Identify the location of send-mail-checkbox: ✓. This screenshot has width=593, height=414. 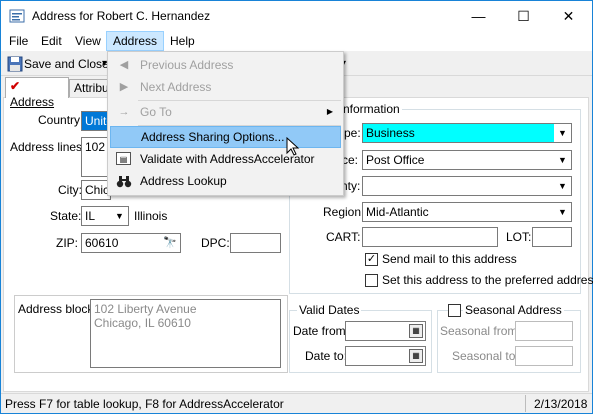
(371, 259).